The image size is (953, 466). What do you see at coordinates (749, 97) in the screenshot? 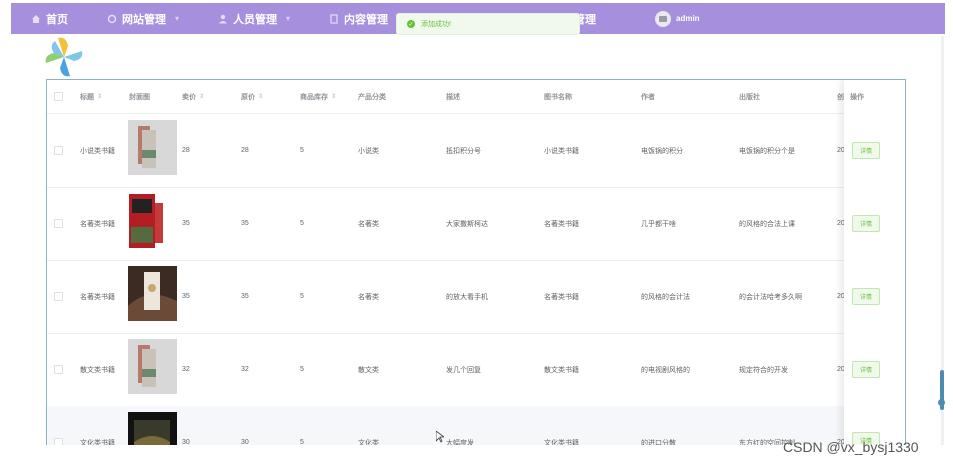
I see `header-publisher: 出版社` at bounding box center [749, 97].